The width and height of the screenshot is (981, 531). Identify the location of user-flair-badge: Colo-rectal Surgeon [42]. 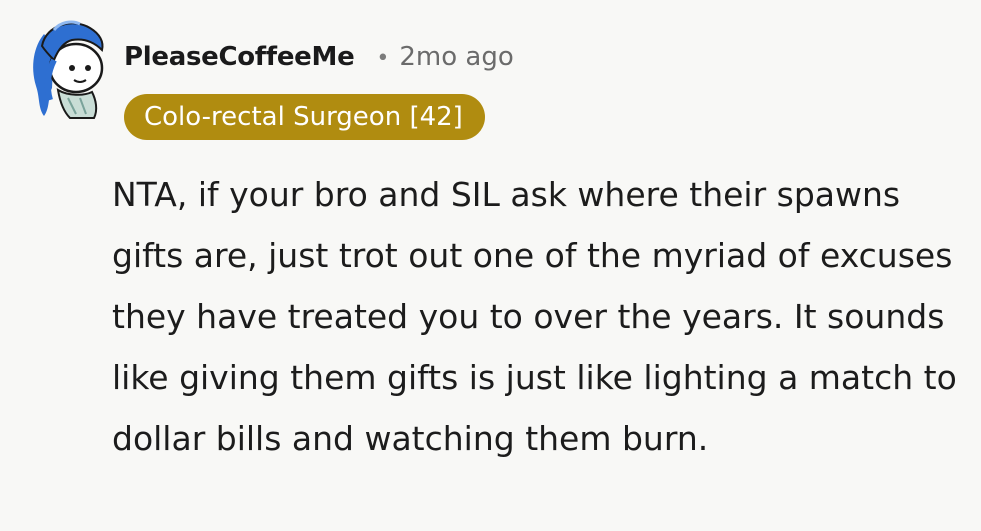
(304, 117).